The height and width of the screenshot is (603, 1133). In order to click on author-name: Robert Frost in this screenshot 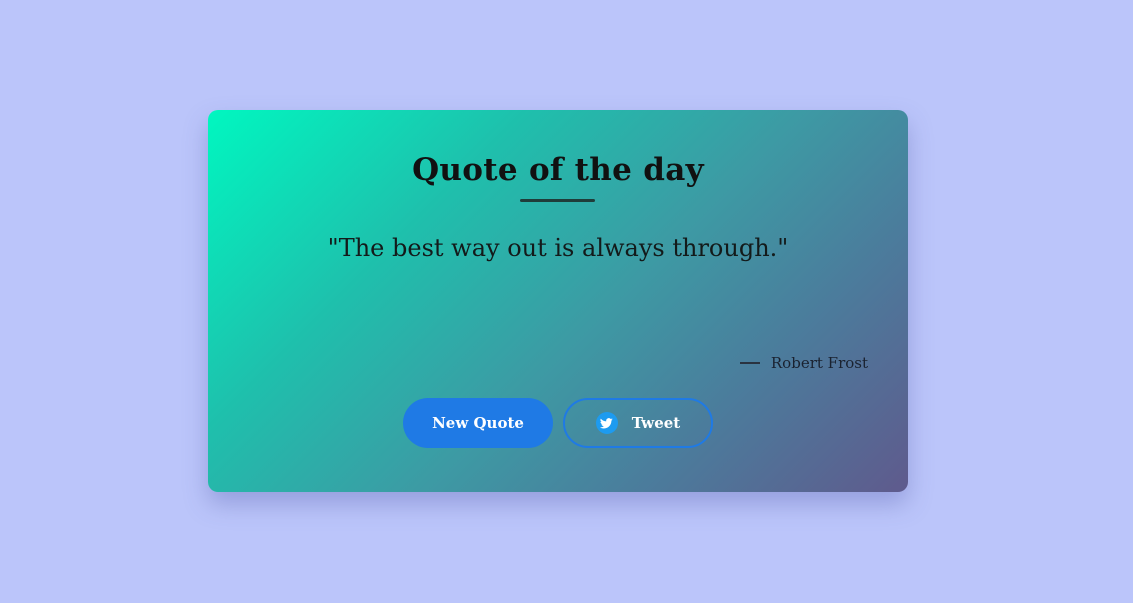, I will do `click(819, 363)`.